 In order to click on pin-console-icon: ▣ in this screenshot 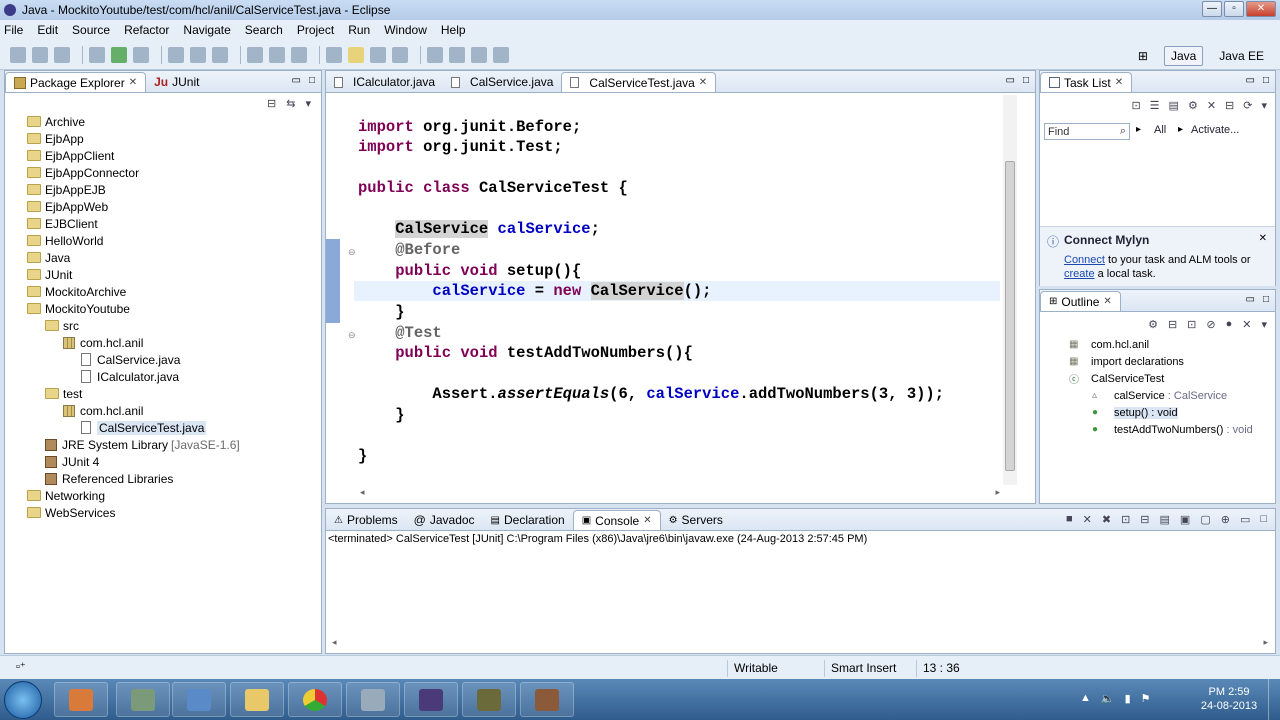, I will do `click(1185, 519)`.